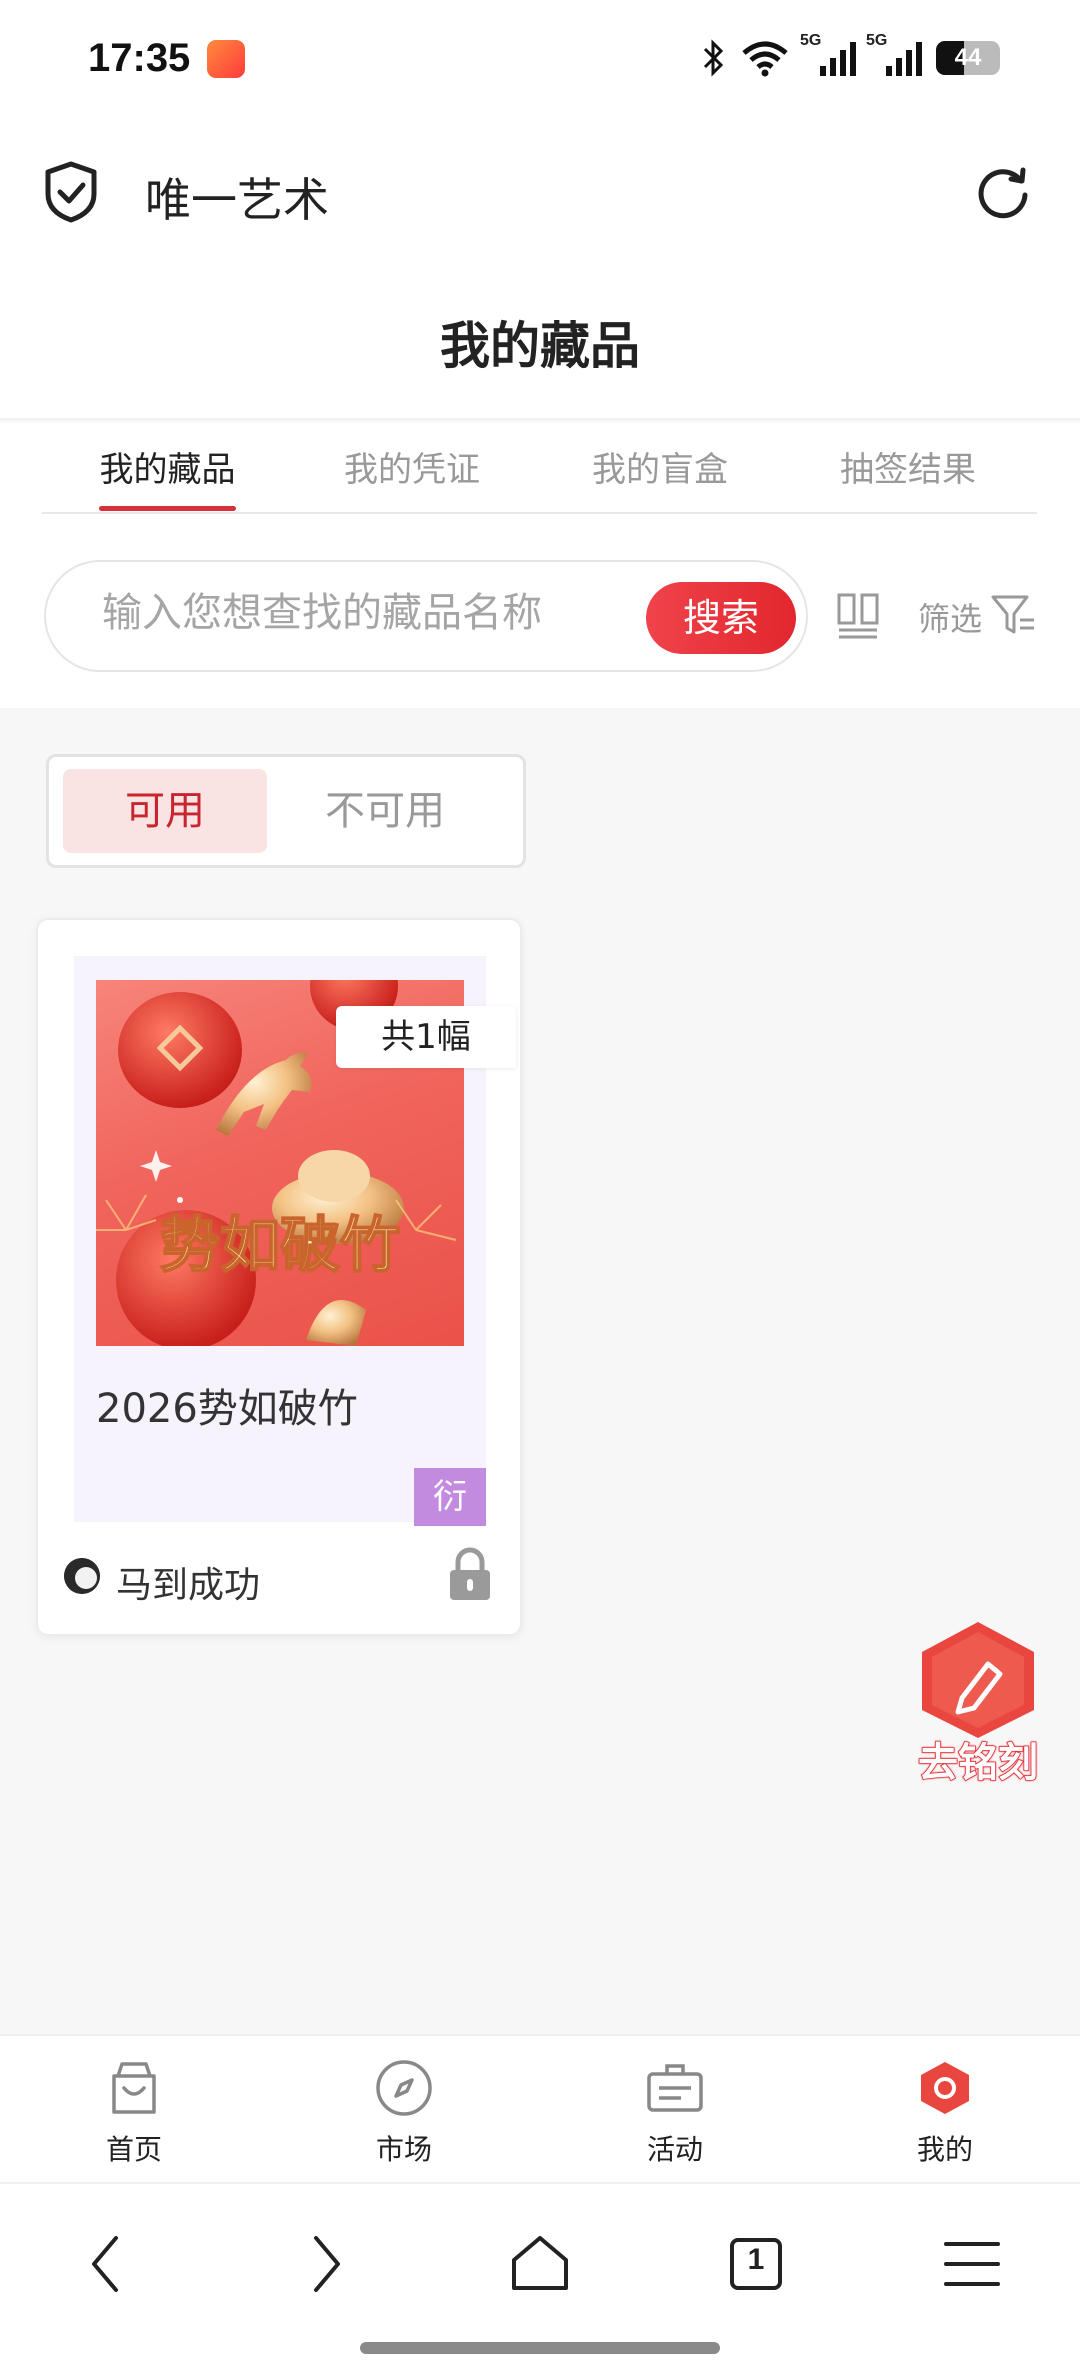  What do you see at coordinates (71, 192) in the screenshot?
I see `shield-check-icon` at bounding box center [71, 192].